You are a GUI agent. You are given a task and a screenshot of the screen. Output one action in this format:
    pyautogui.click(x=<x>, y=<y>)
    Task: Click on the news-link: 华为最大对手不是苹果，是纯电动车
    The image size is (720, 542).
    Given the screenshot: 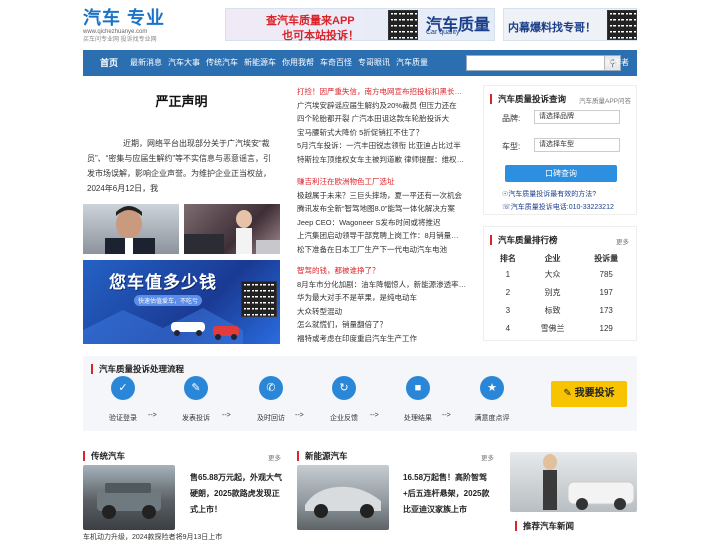 What is the action you would take?
    pyautogui.click(x=382, y=298)
    